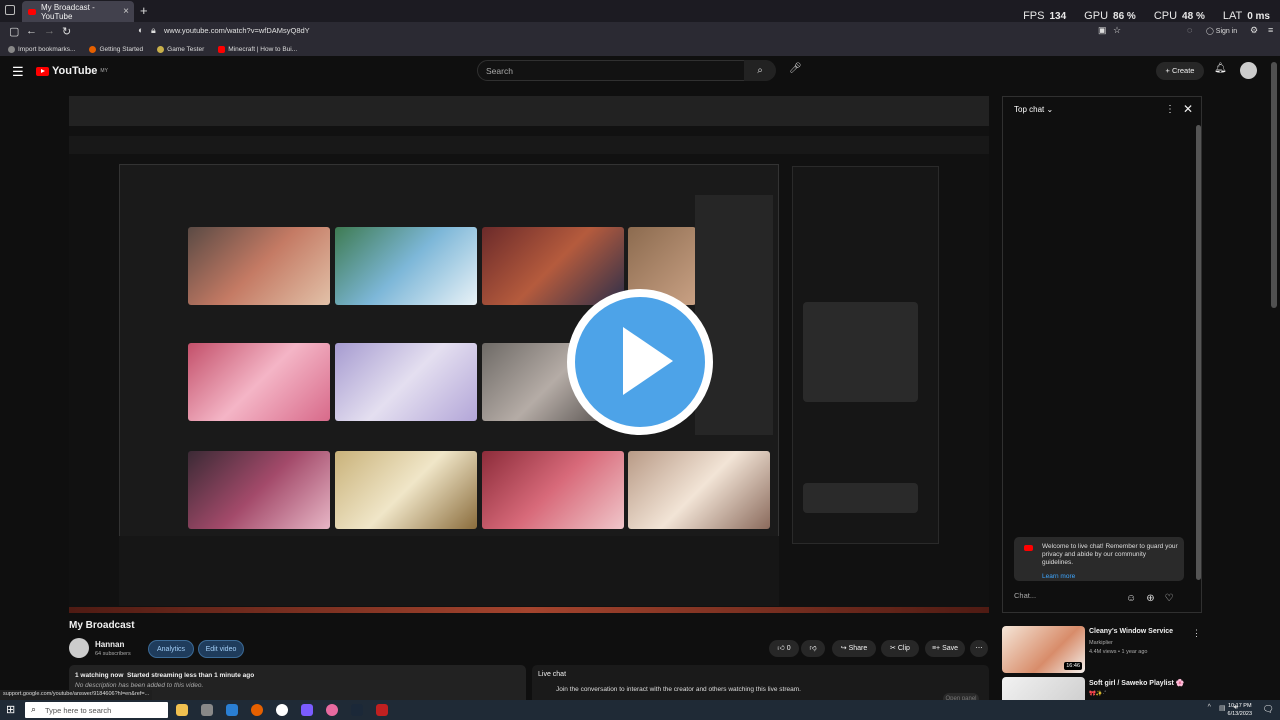  What do you see at coordinates (1188, 109) in the screenshot?
I see `close-icon: ✕` at bounding box center [1188, 109].